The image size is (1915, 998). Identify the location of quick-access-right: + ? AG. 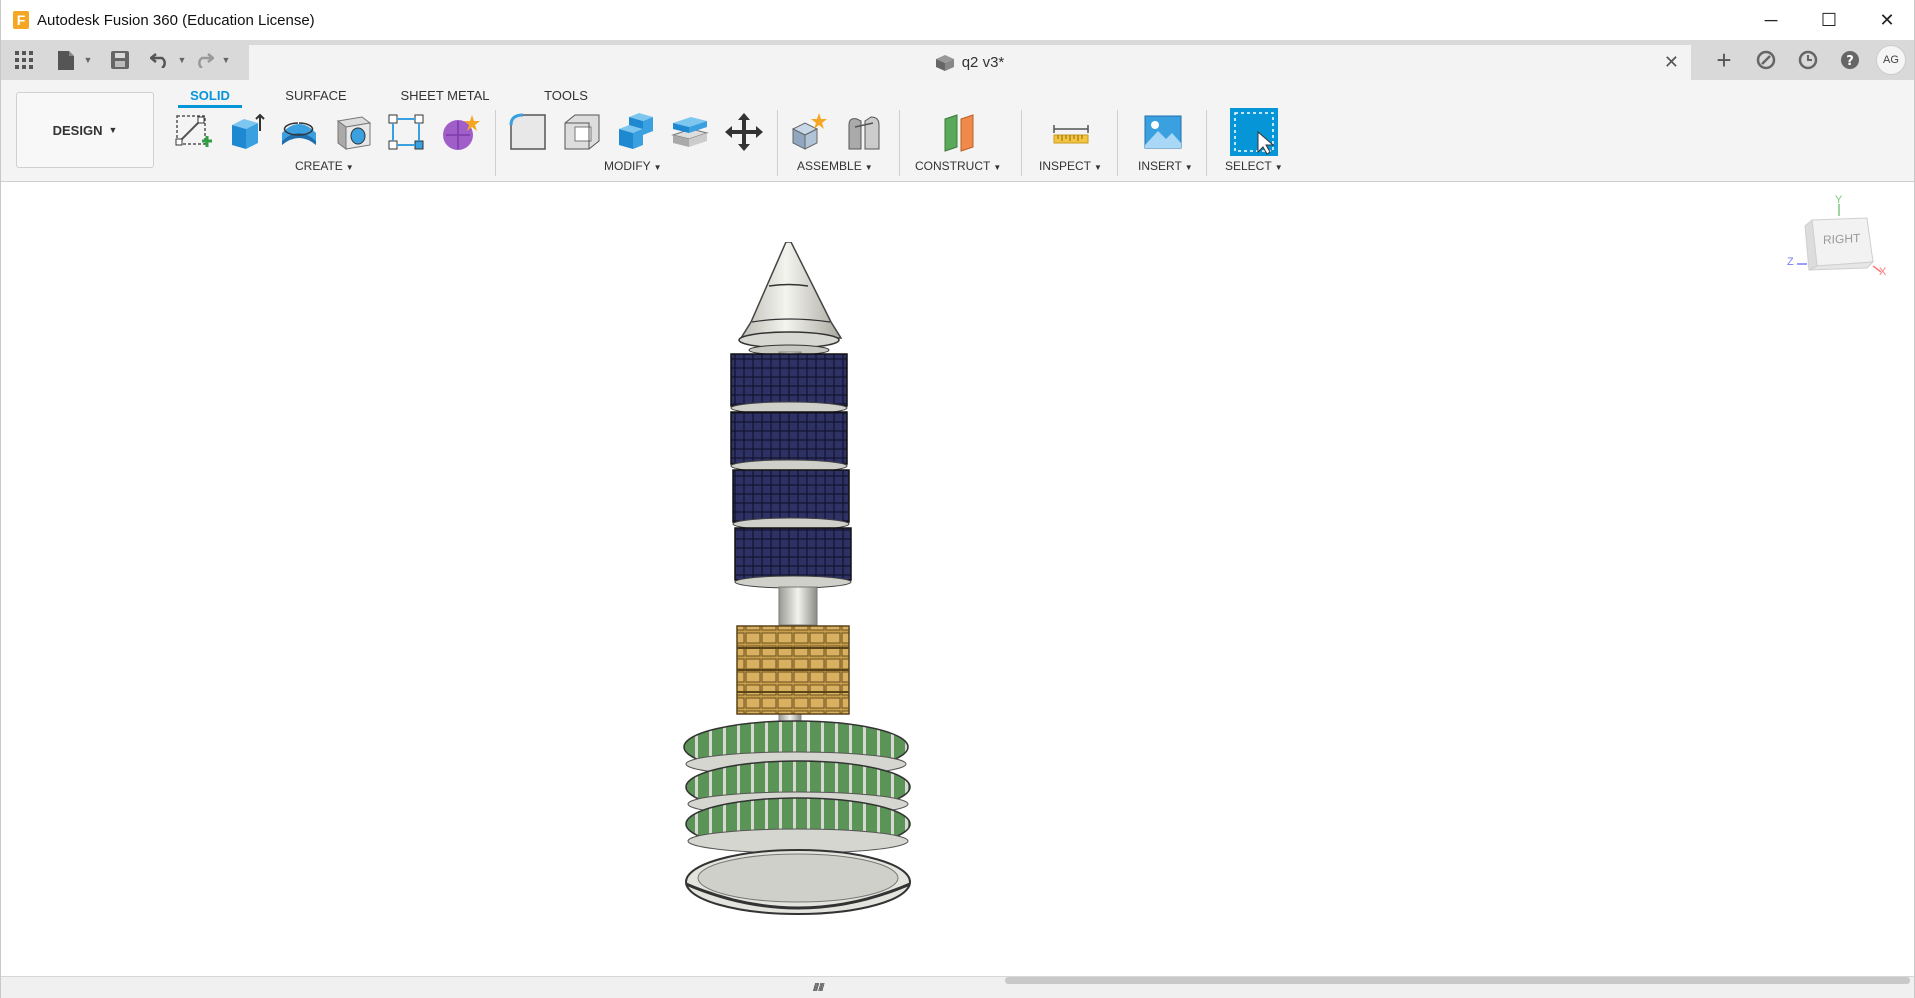
(1811, 60).